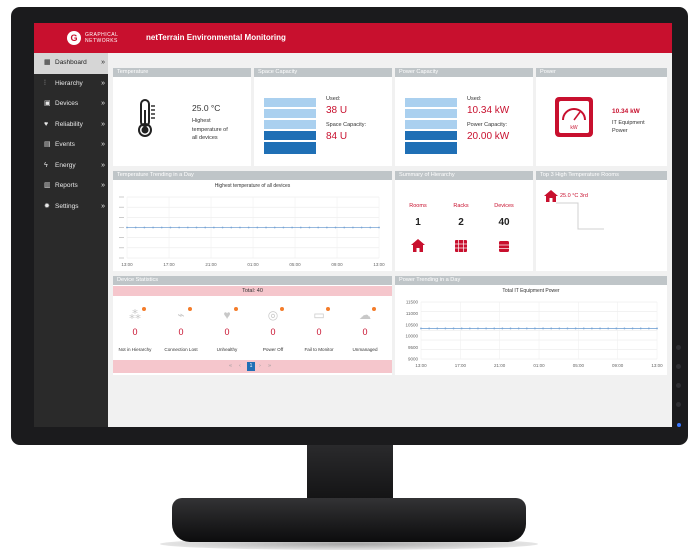 This screenshot has width=698, height=559. Describe the element at coordinates (253, 264) in the screenshot. I see `x-tick-label: 01:00` at that location.